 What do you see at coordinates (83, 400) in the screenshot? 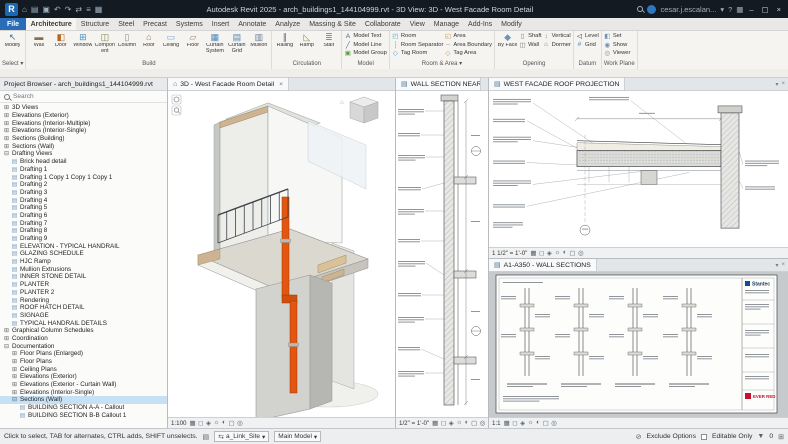
I see `tree-item-sections-wall: ⊟ Sections (Wall)` at bounding box center [83, 400].